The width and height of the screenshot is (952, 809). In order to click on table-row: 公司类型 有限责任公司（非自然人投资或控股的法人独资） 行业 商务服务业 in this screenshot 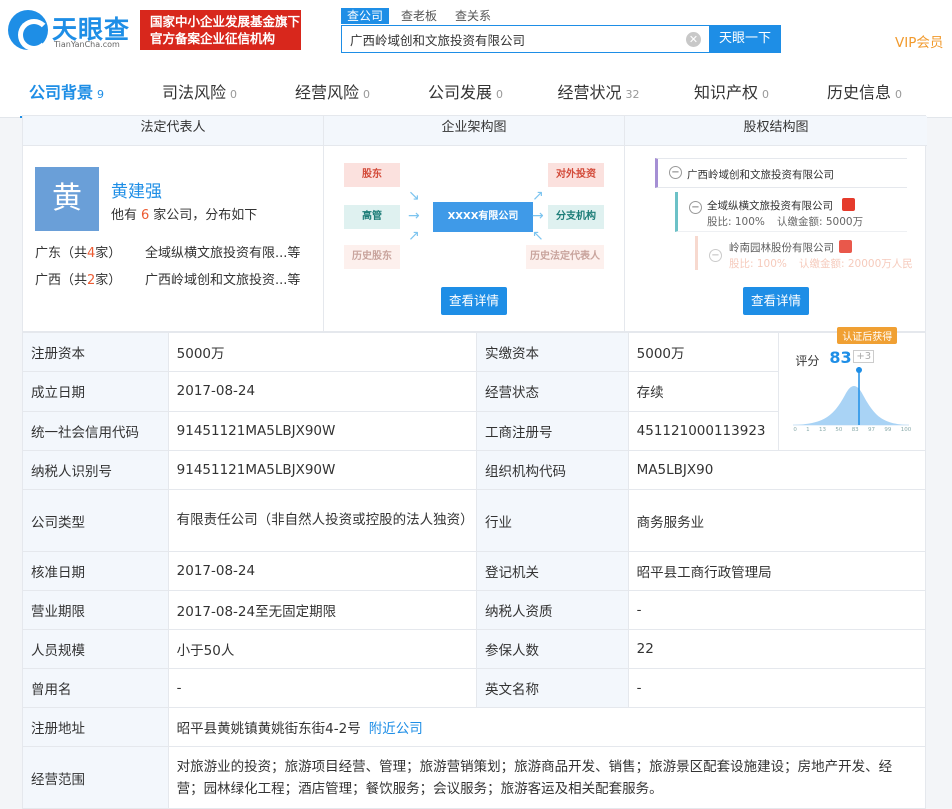, I will do `click(474, 520)`.